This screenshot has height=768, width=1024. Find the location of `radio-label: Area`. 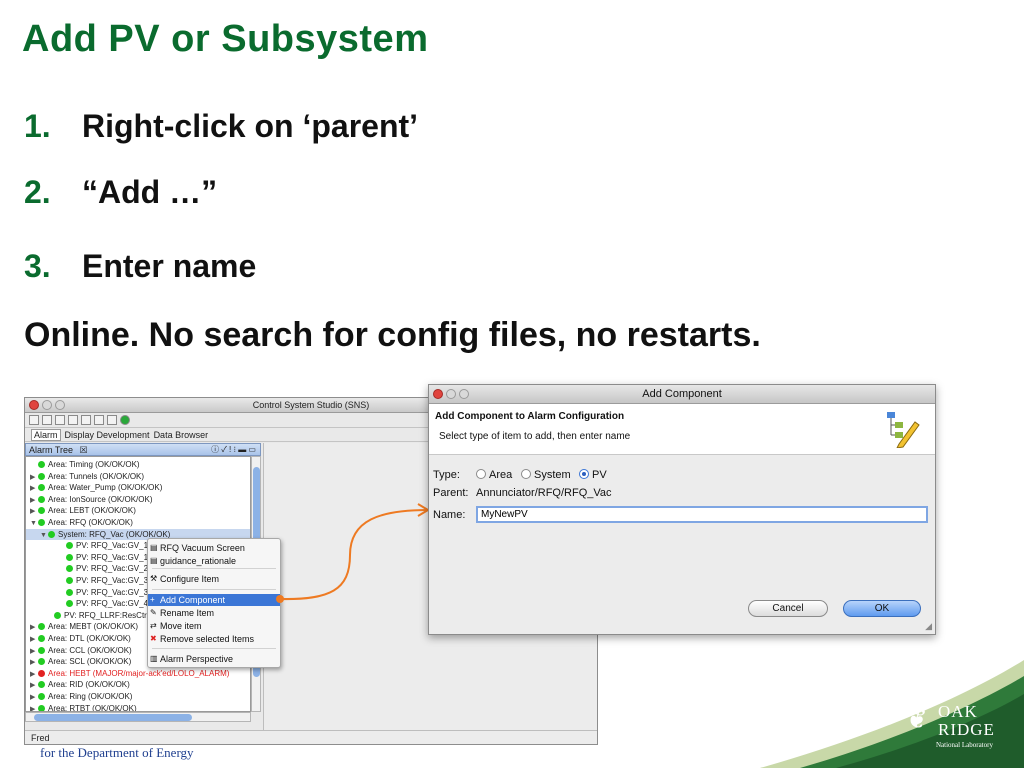

radio-label: Area is located at coordinates (501, 475).